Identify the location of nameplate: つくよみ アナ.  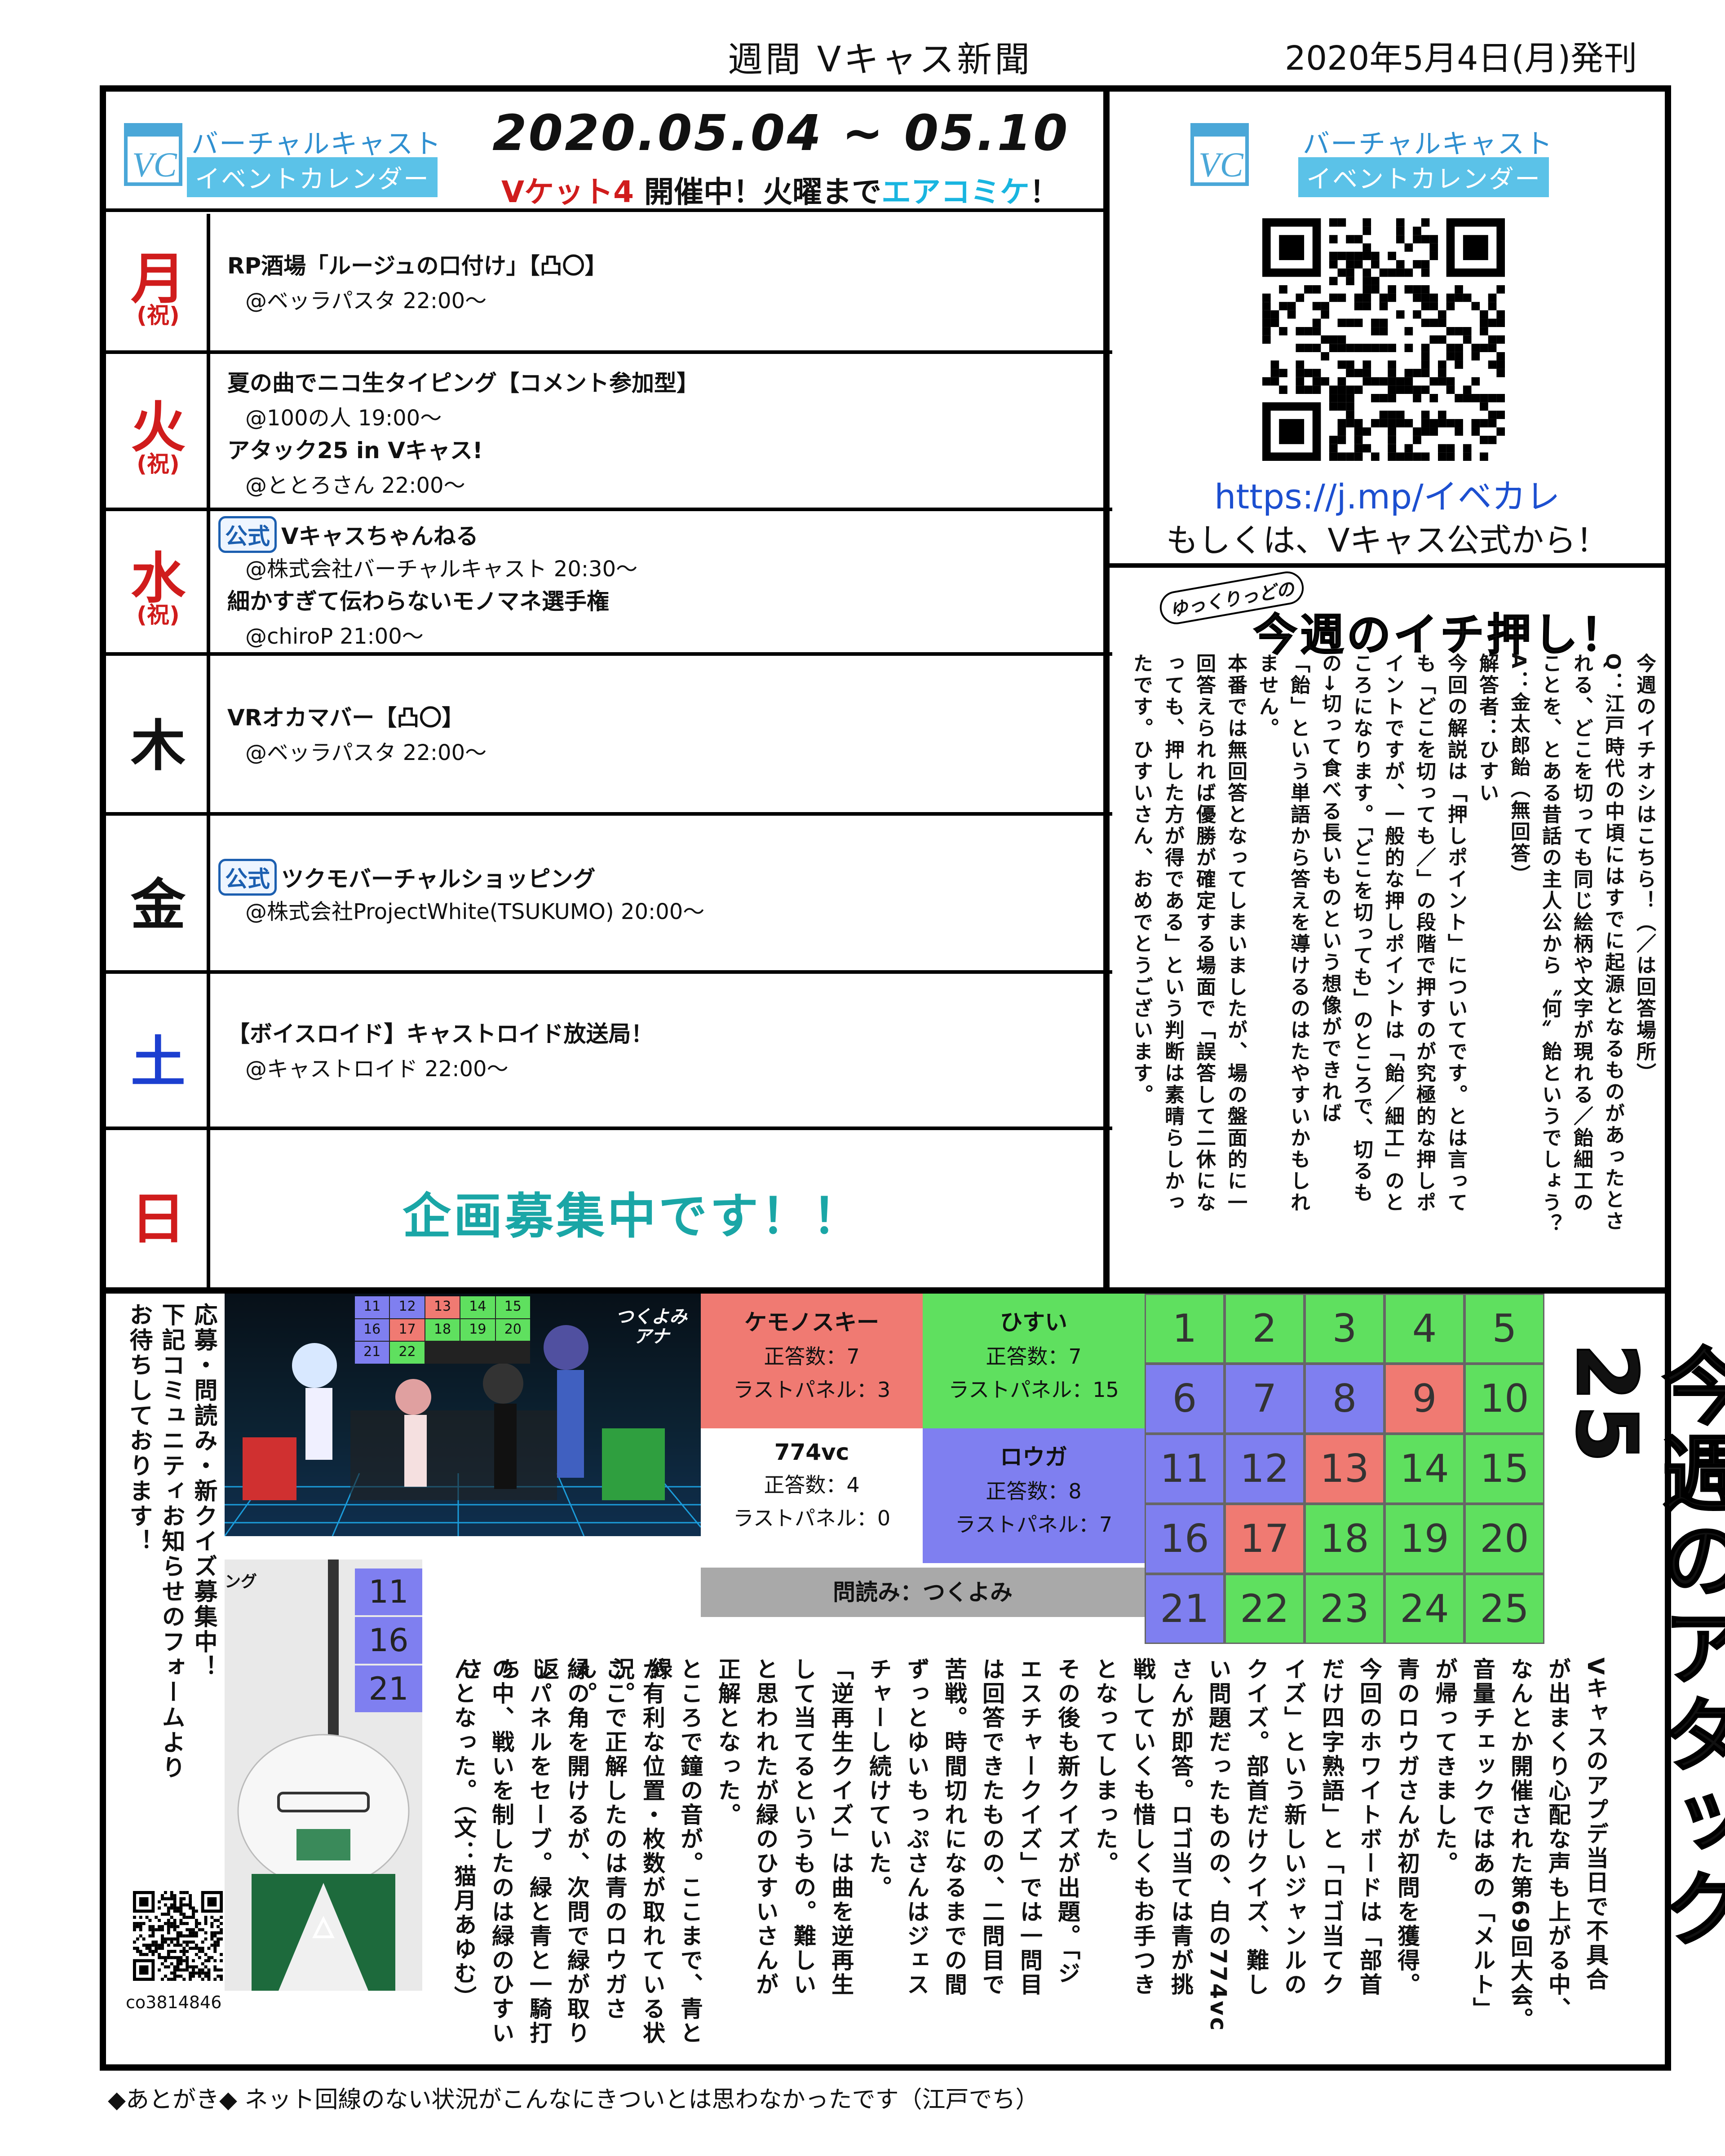
(651, 1327).